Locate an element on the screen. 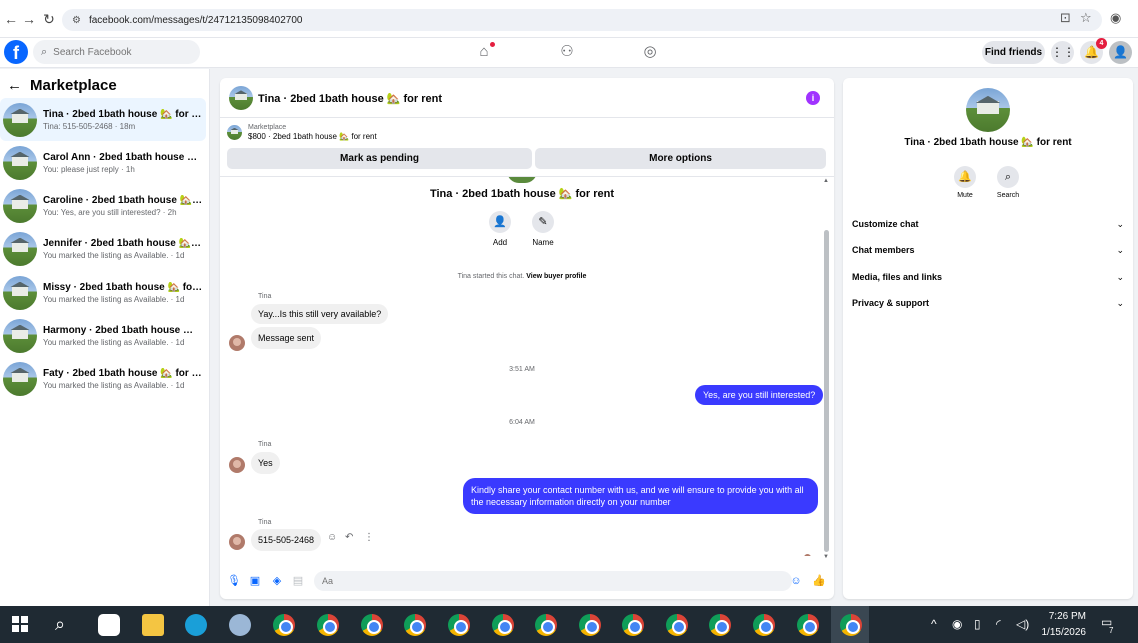 The image size is (1138, 643). conversation-title: Tina · 2bed 1bath house 🏡 for rent is located at coordinates (521, 194).